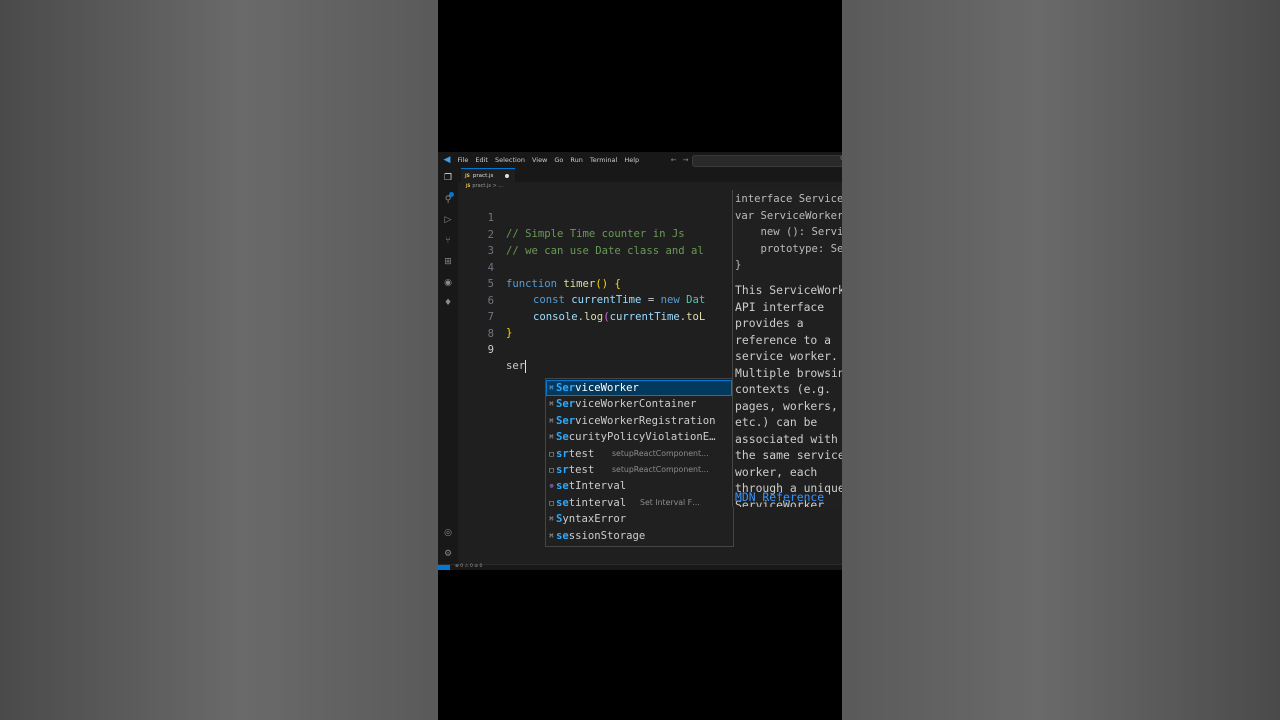 Image resolution: width=1280 pixels, height=720 pixels. What do you see at coordinates (463, 160) in the screenshot?
I see `menu-file: File` at bounding box center [463, 160].